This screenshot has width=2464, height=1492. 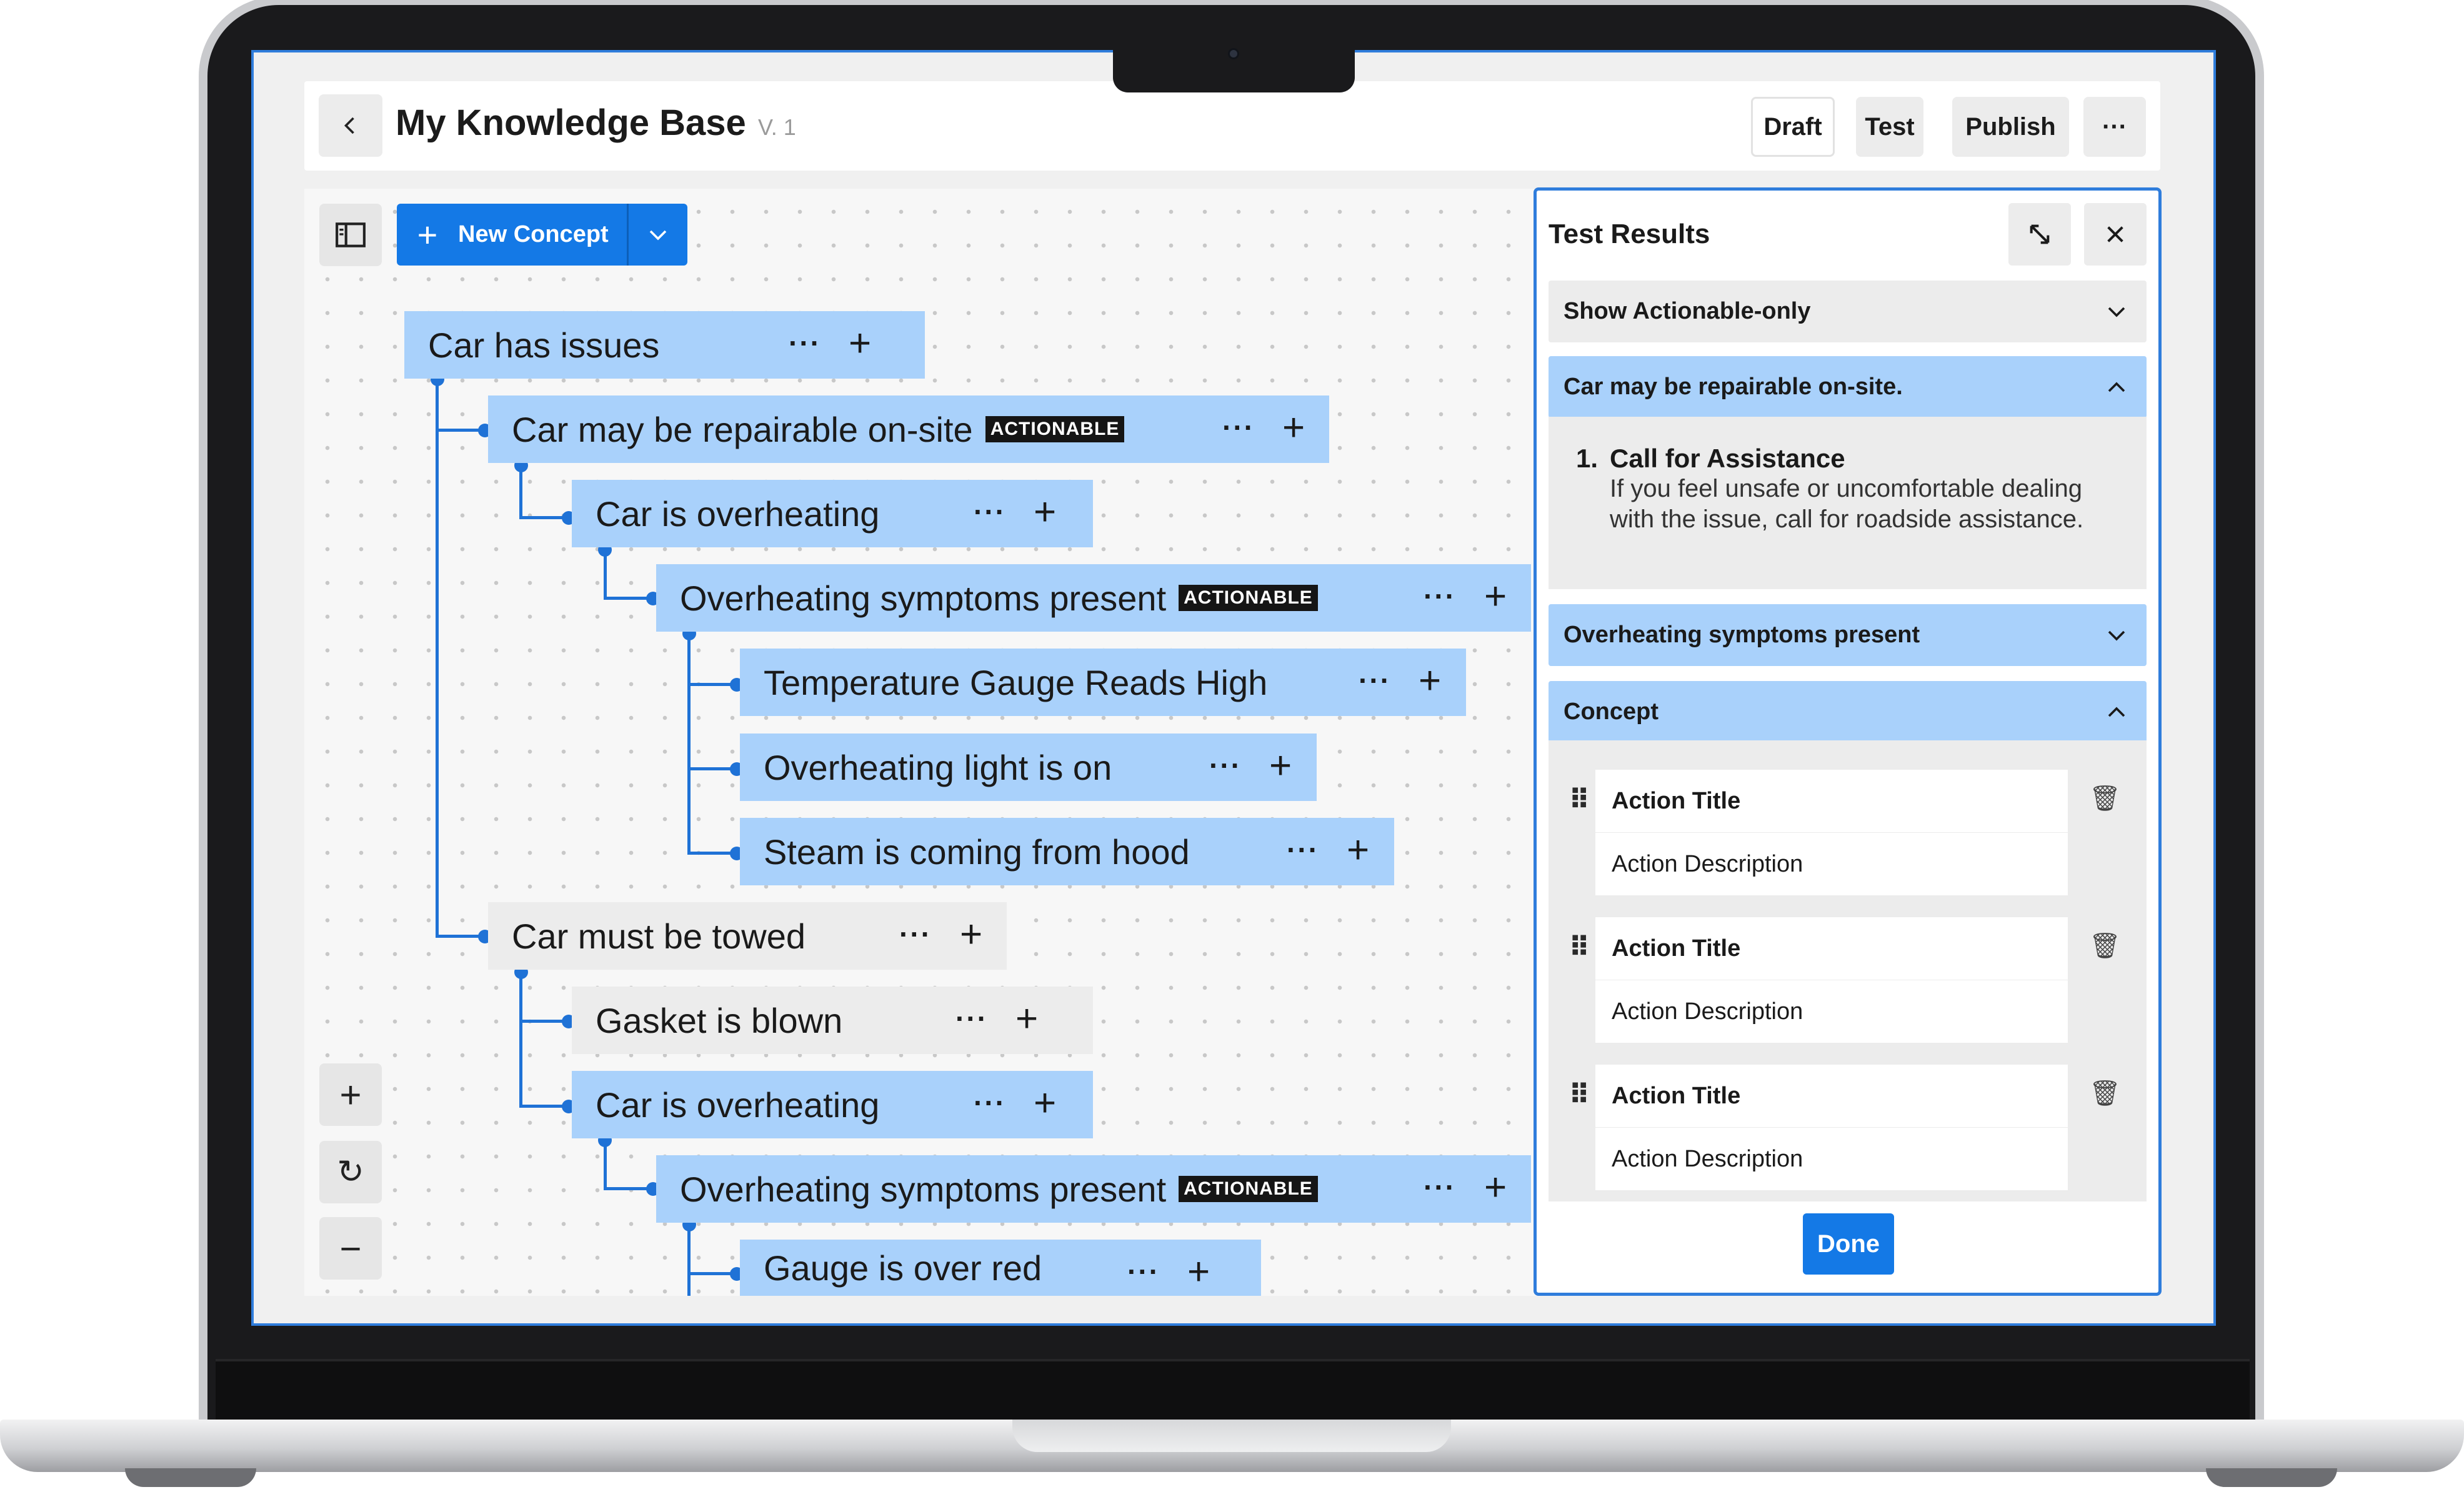 I want to click on accordion-title: Concept, so click(x=1611, y=712).